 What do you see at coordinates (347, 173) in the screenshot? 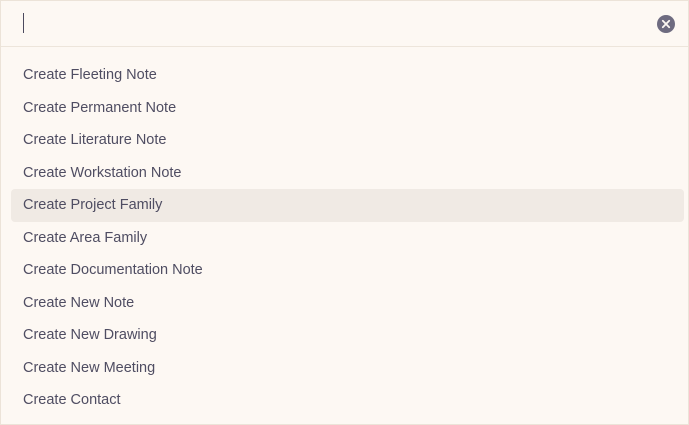
I see `suggestion-item: Create Workstation Note` at bounding box center [347, 173].